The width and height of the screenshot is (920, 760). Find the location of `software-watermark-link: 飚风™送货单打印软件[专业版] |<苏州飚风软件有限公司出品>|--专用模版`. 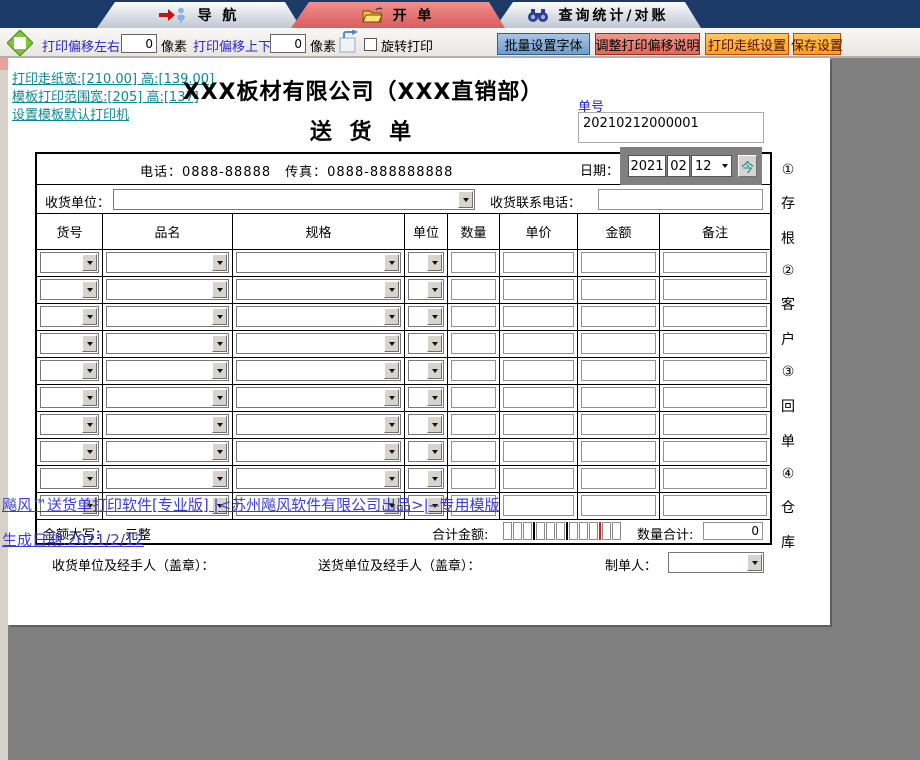

software-watermark-link: 飚风™送货单打印软件[专业版] |<苏州飚风软件有限公司出品>|--专用模版 is located at coordinates (251, 504).